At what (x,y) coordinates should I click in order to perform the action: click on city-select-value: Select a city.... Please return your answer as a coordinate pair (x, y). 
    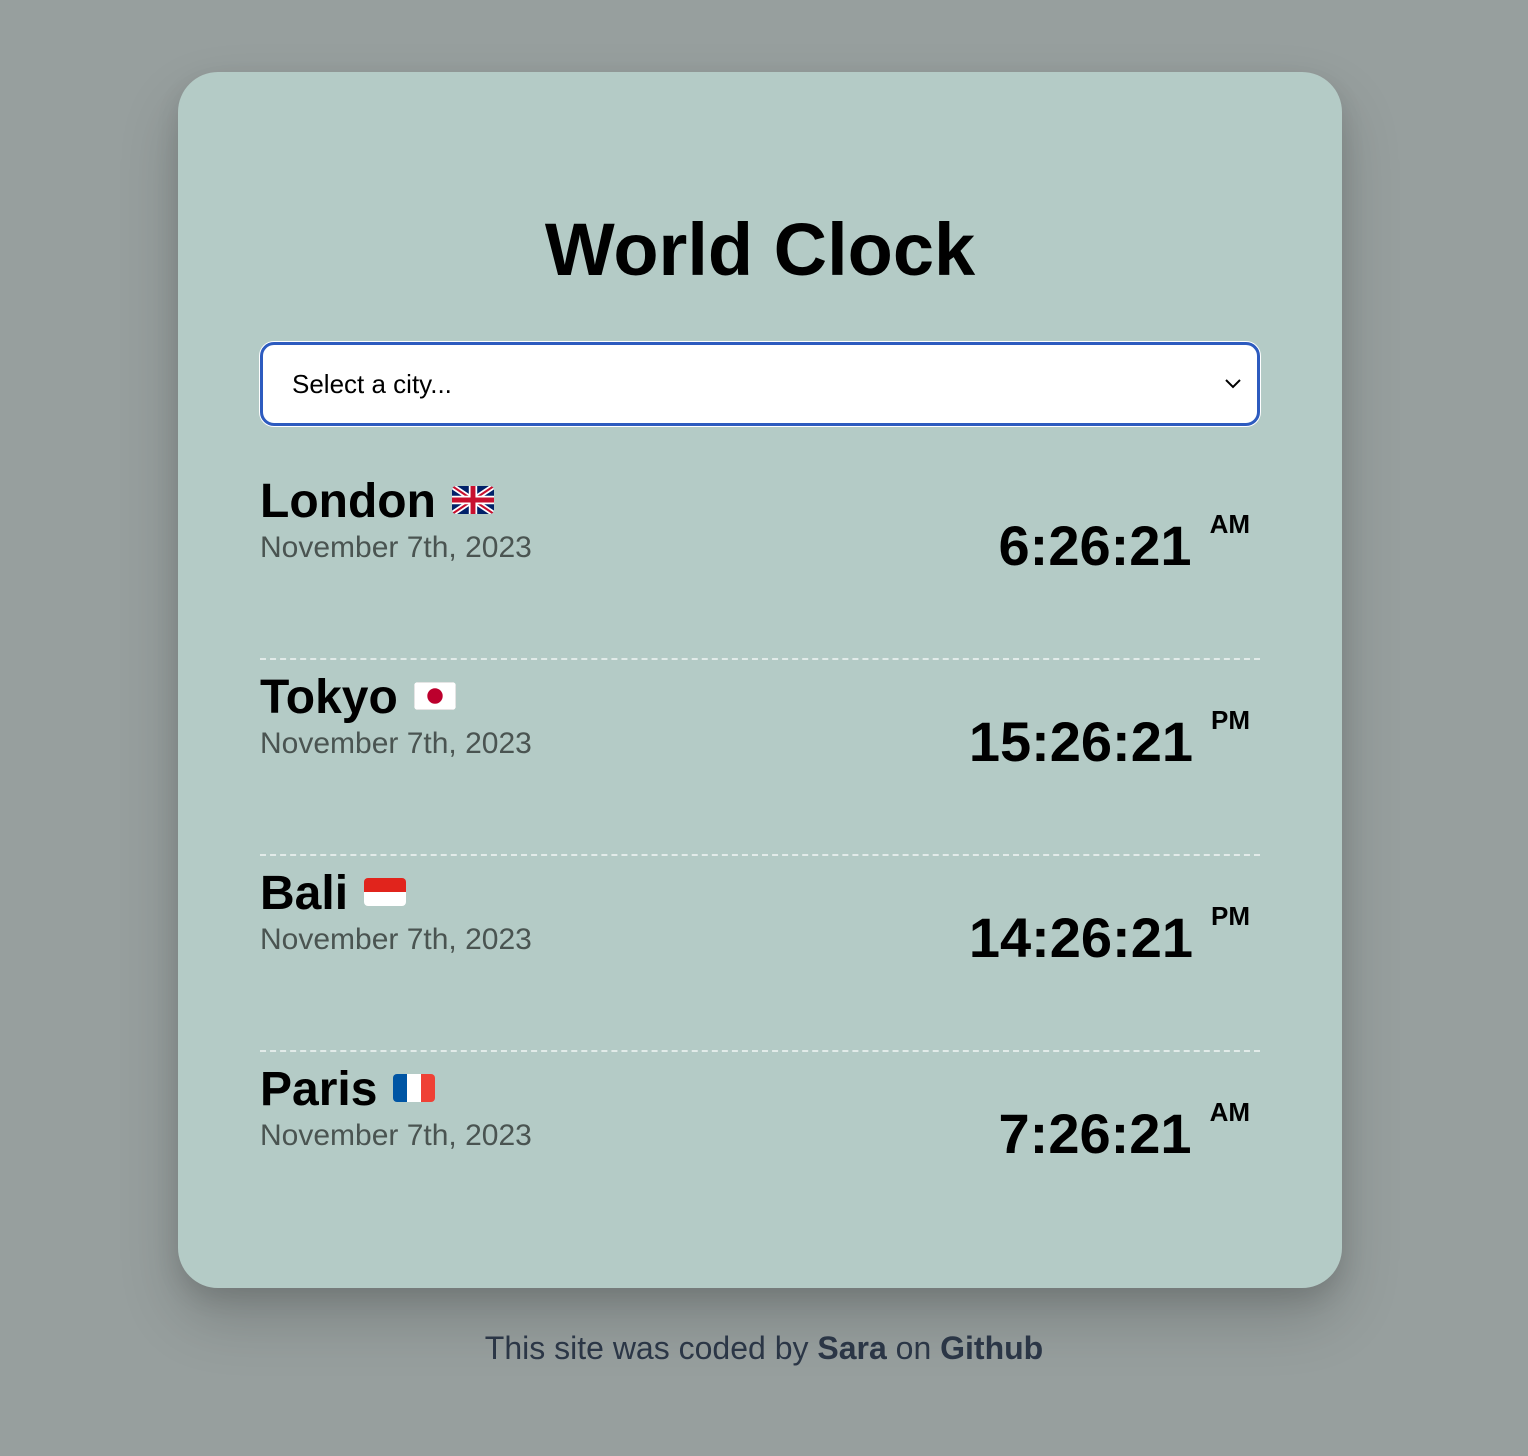
    Looking at the image, I should click on (372, 384).